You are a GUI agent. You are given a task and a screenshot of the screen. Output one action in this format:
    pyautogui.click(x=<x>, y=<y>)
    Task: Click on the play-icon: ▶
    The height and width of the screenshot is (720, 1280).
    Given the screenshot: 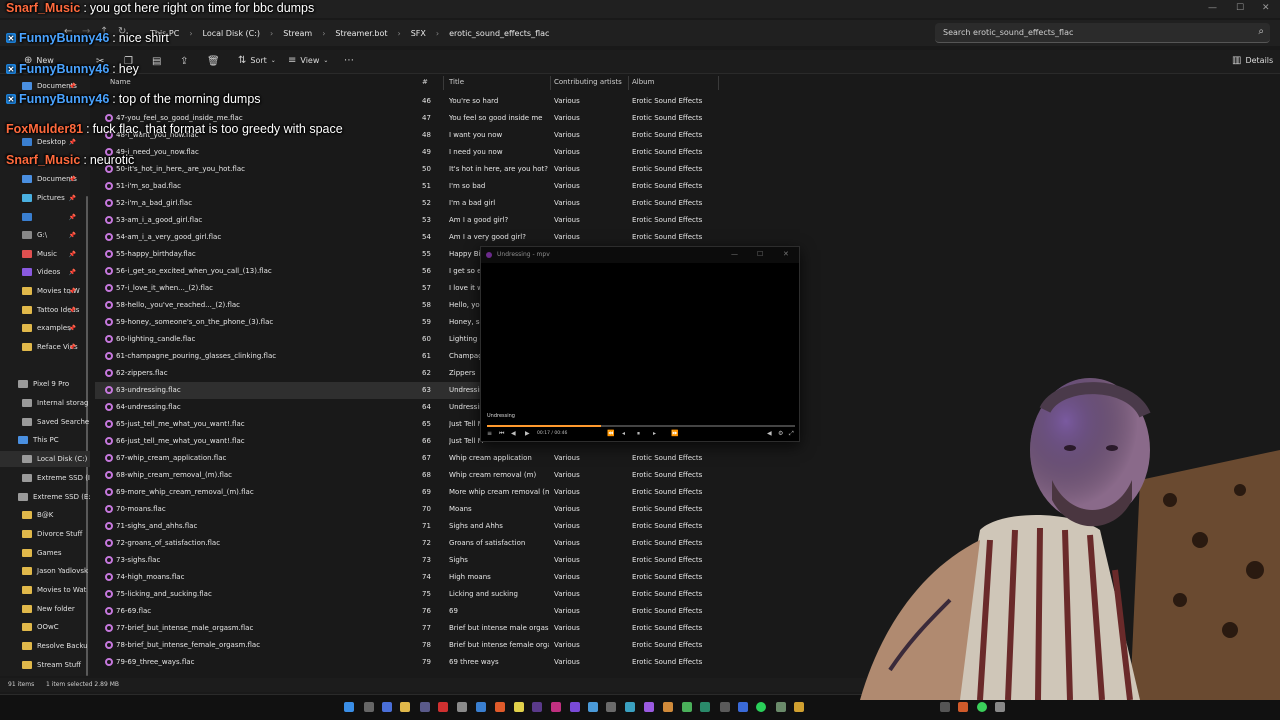 What is the action you would take?
    pyautogui.click(x=527, y=433)
    